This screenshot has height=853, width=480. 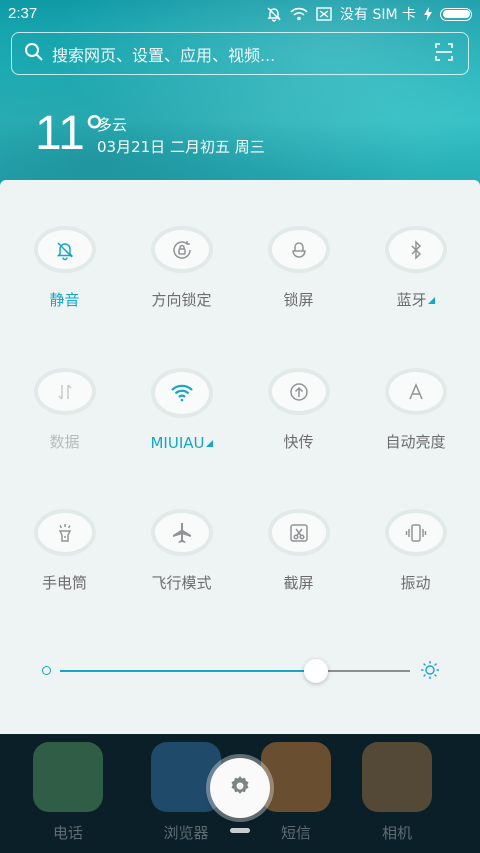 I want to click on weather-widget: 11° 多云 03月21日 二月初五 周三, so click(x=150, y=133).